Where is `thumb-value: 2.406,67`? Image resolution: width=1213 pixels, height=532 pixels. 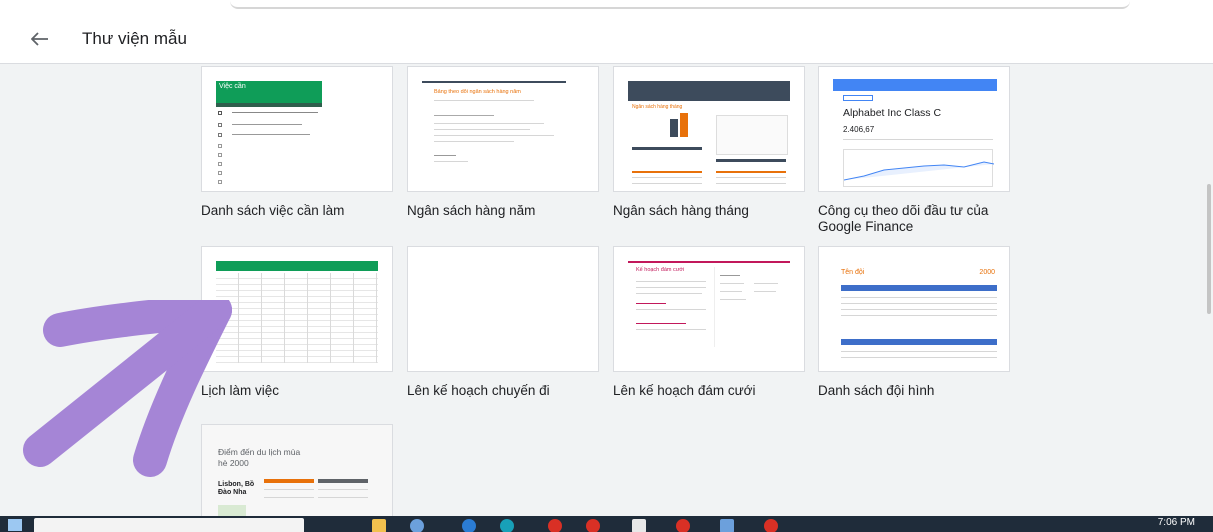
thumb-value: 2.406,67 is located at coordinates (859, 129).